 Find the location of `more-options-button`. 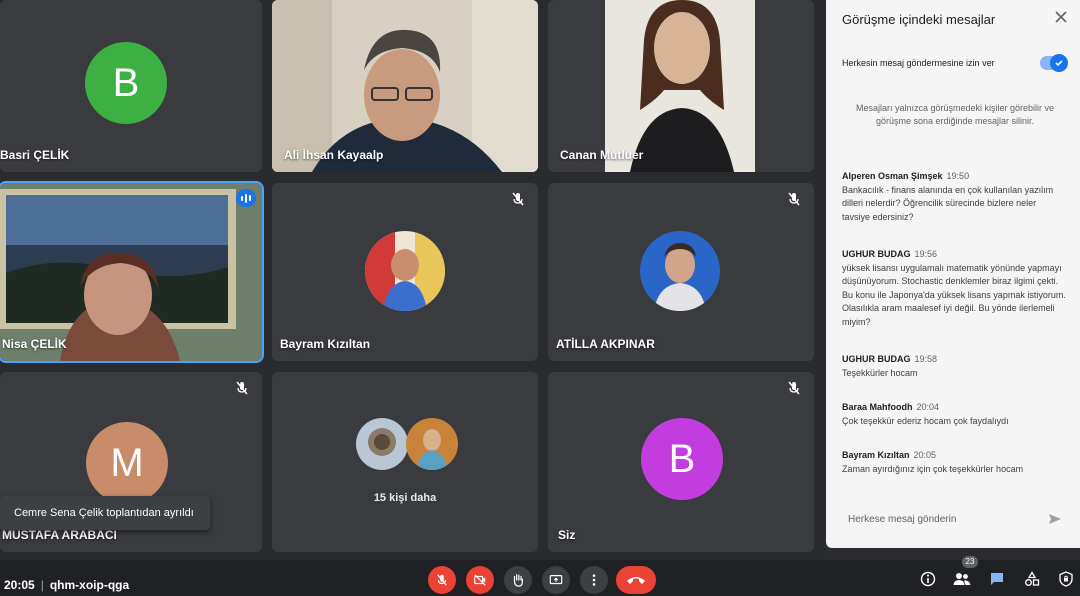

more-options-button is located at coordinates (594, 580).